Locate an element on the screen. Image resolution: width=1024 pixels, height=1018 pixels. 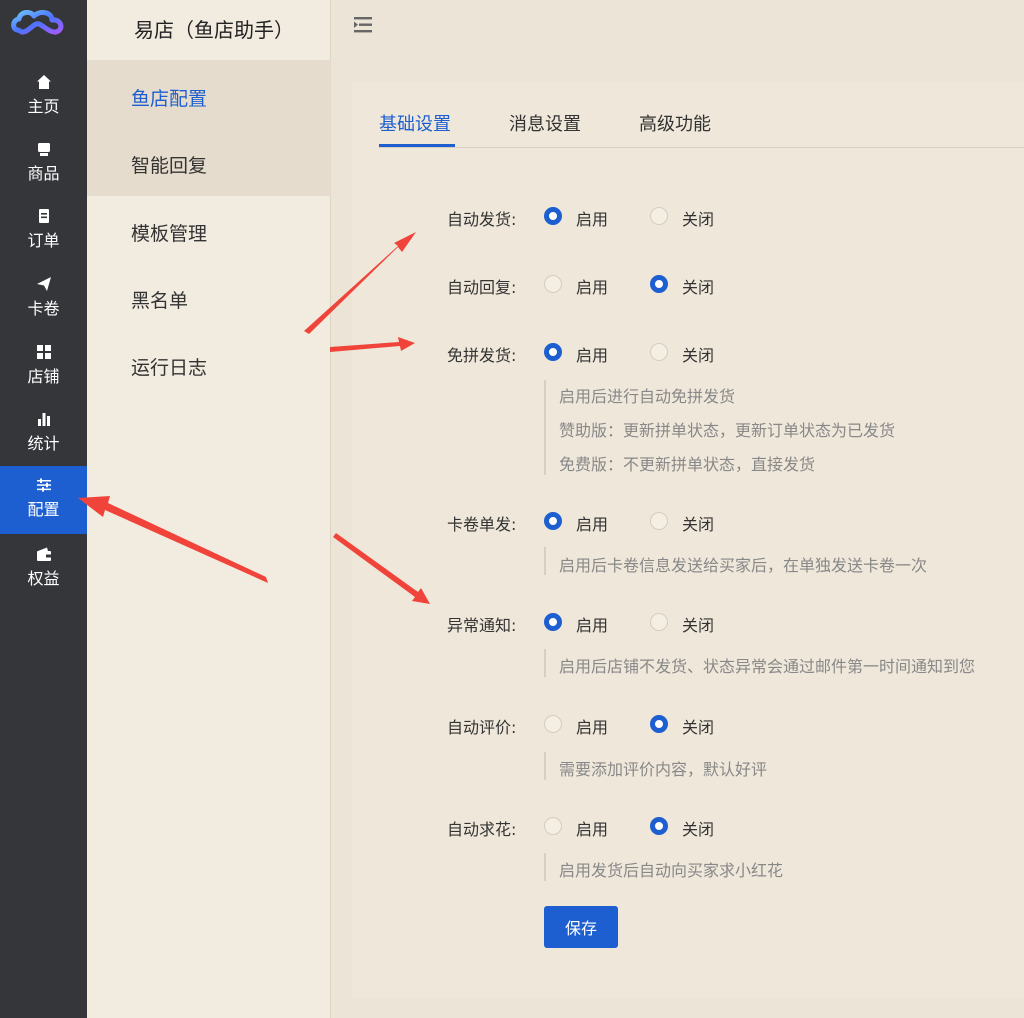
rail-label: 卡卷 is located at coordinates (43, 308).